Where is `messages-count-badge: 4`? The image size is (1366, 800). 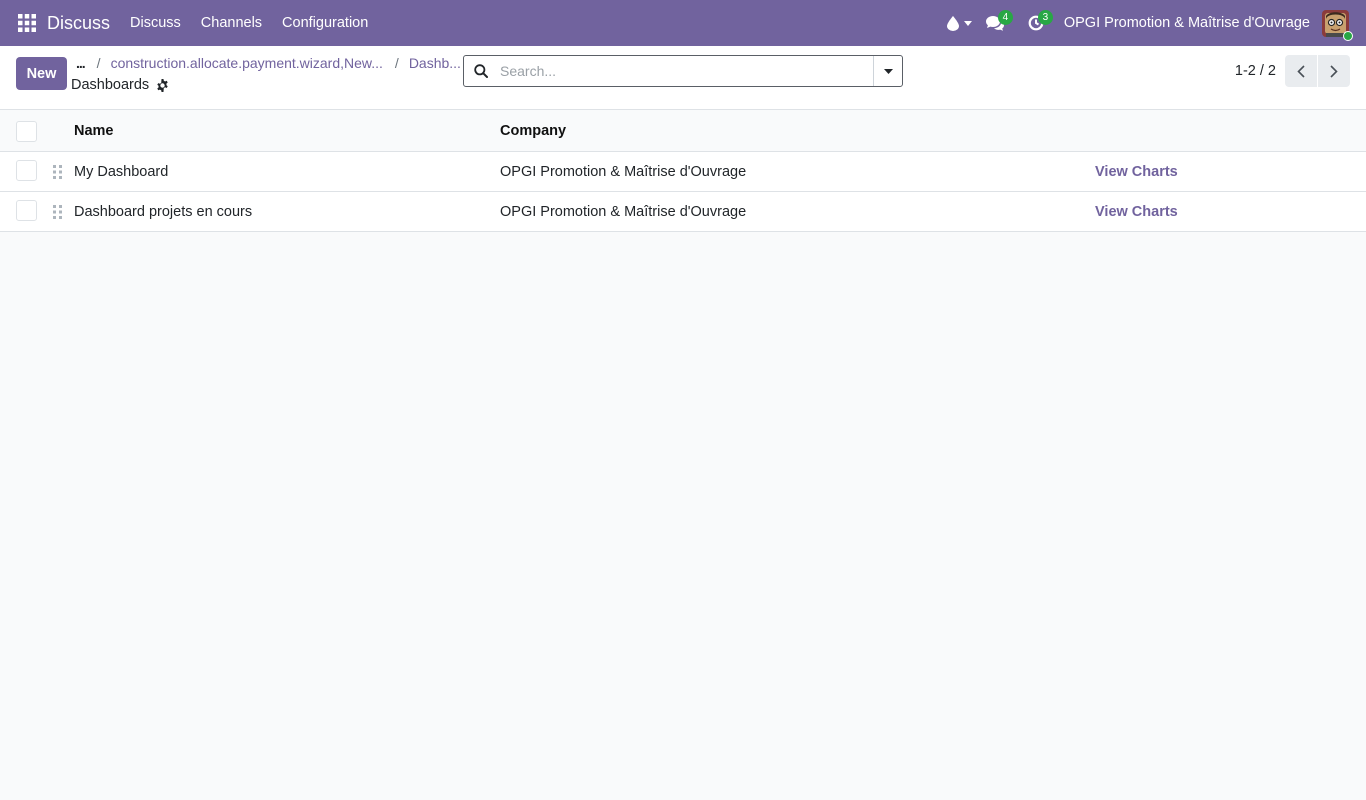
messages-count-badge: 4 is located at coordinates (1005, 17).